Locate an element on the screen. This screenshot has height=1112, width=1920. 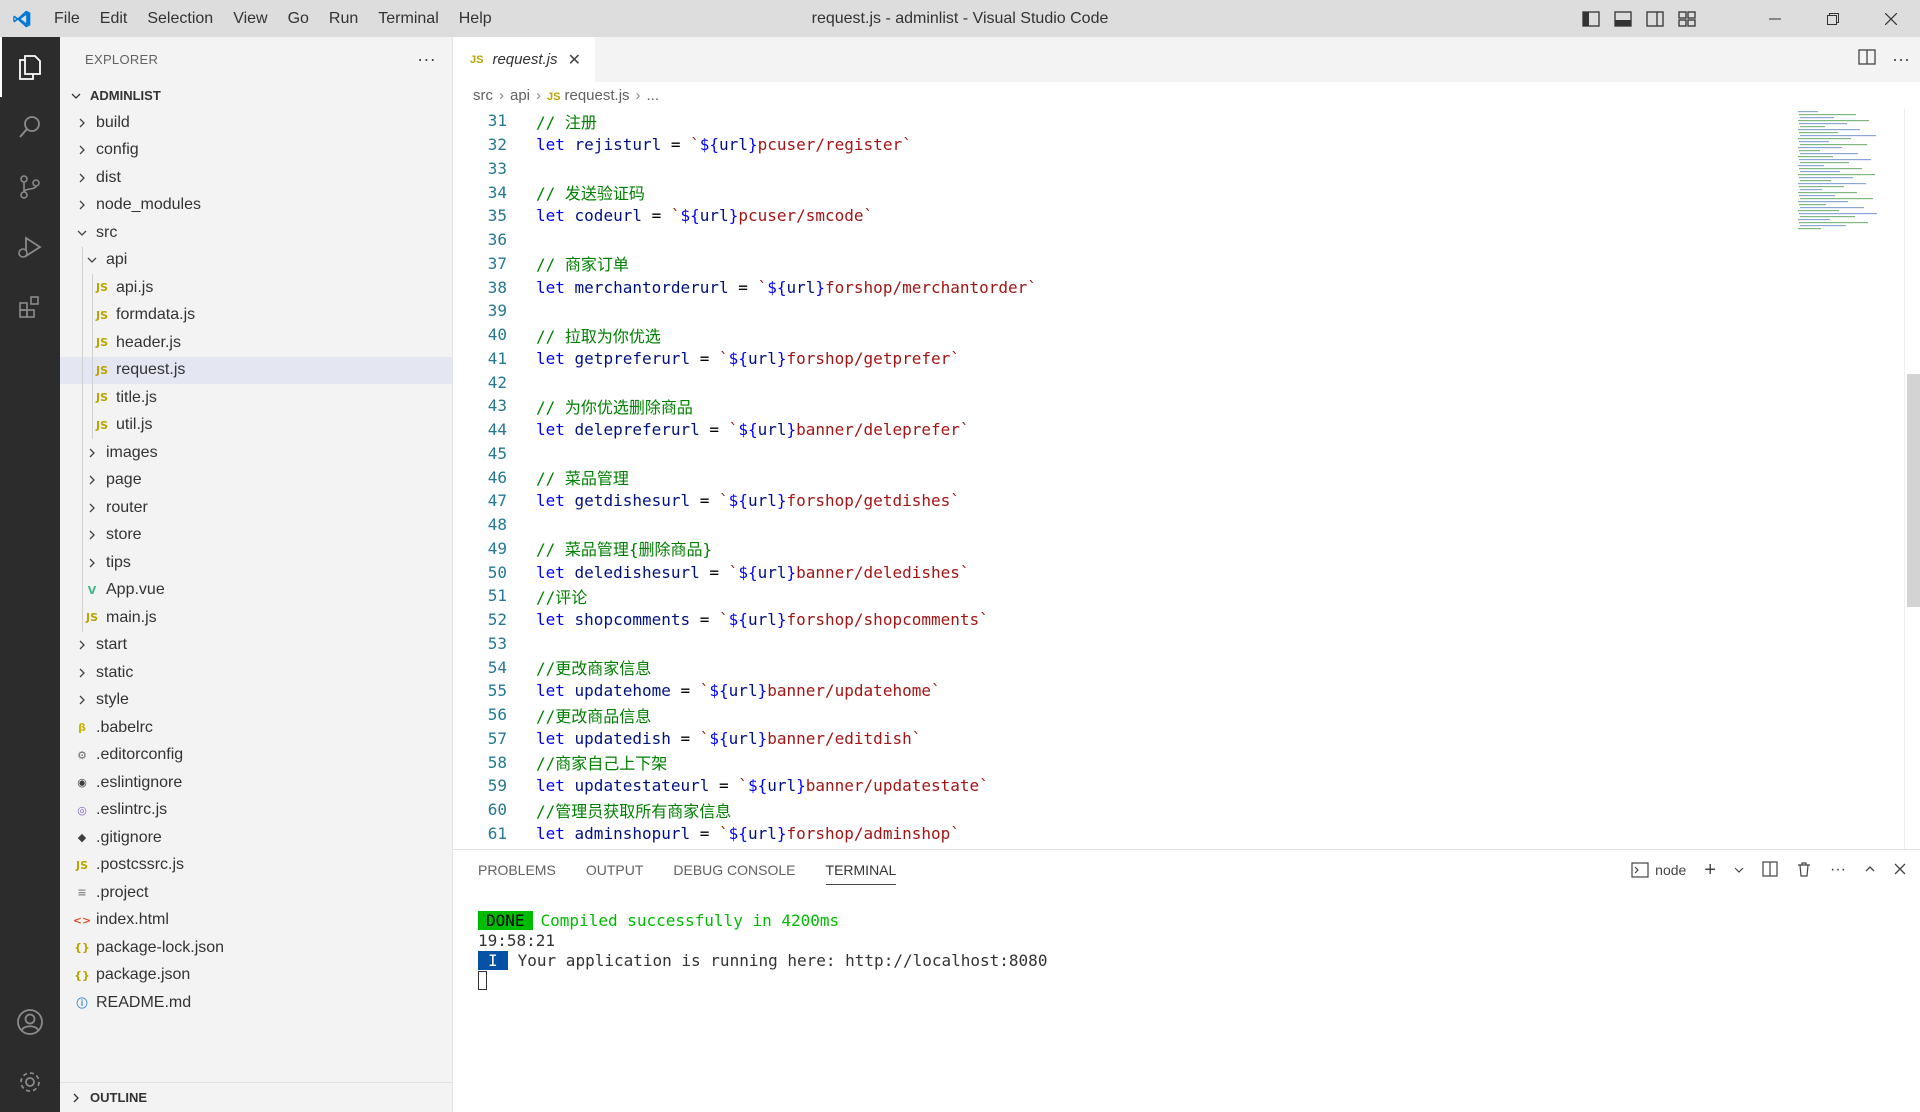
manage-gear-icon is located at coordinates (30, 1082).